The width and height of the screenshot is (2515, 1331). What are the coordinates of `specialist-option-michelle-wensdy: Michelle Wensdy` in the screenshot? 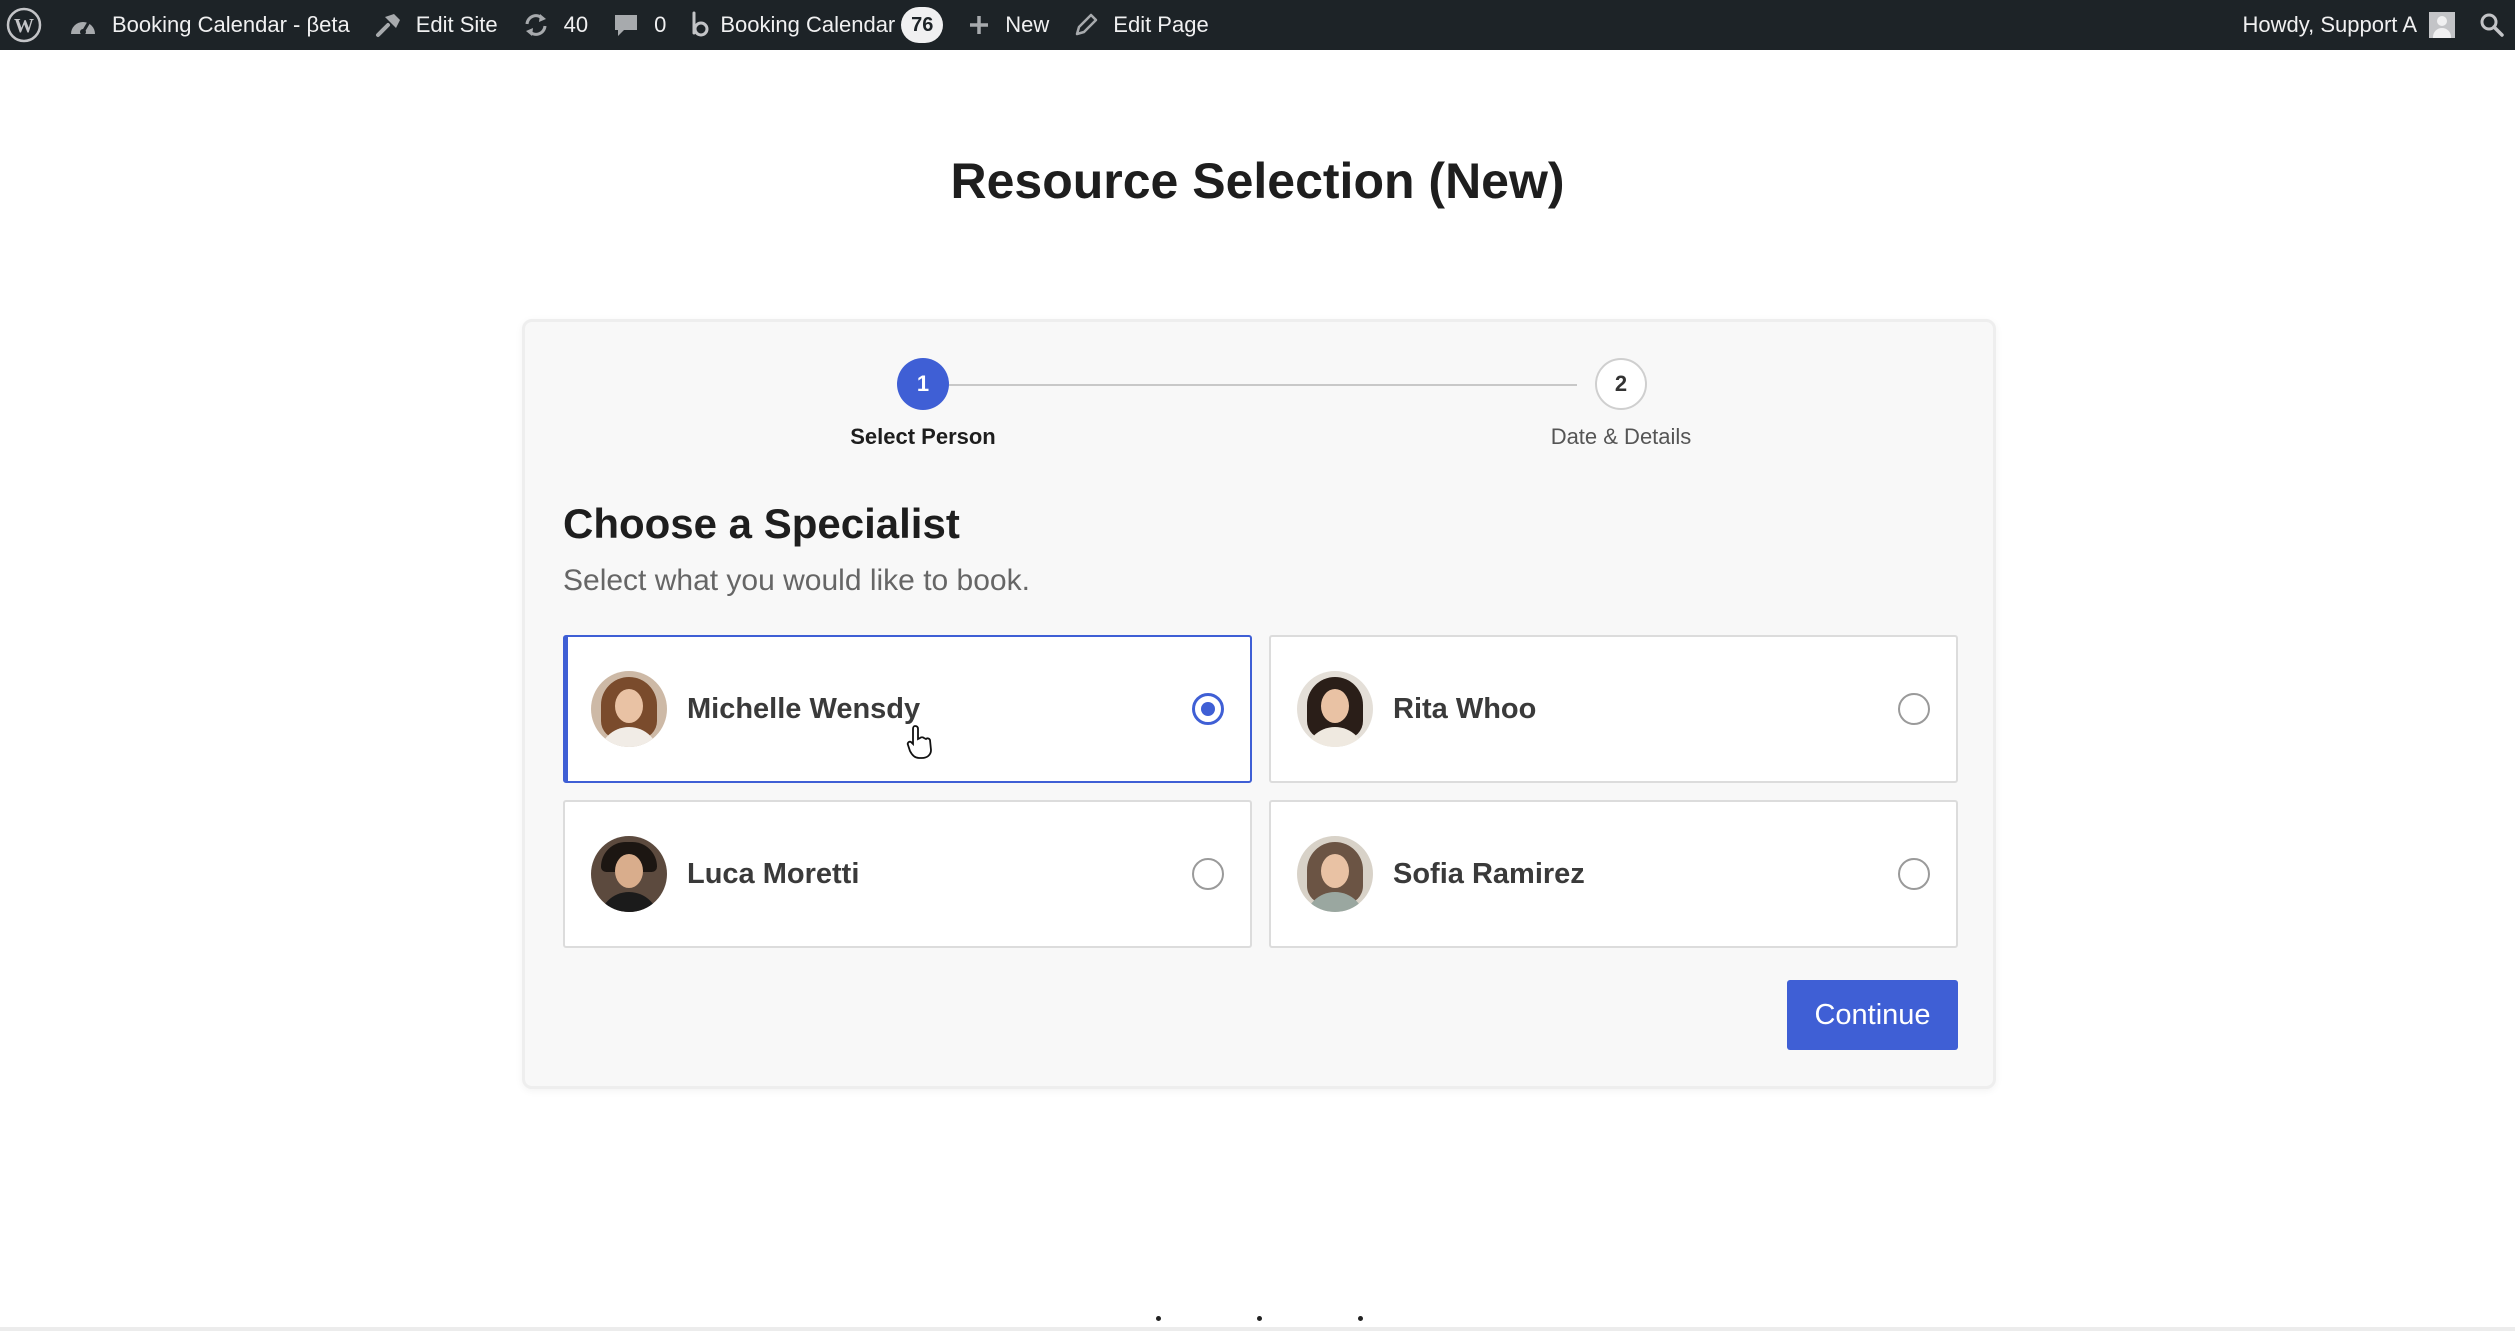 It's located at (907, 709).